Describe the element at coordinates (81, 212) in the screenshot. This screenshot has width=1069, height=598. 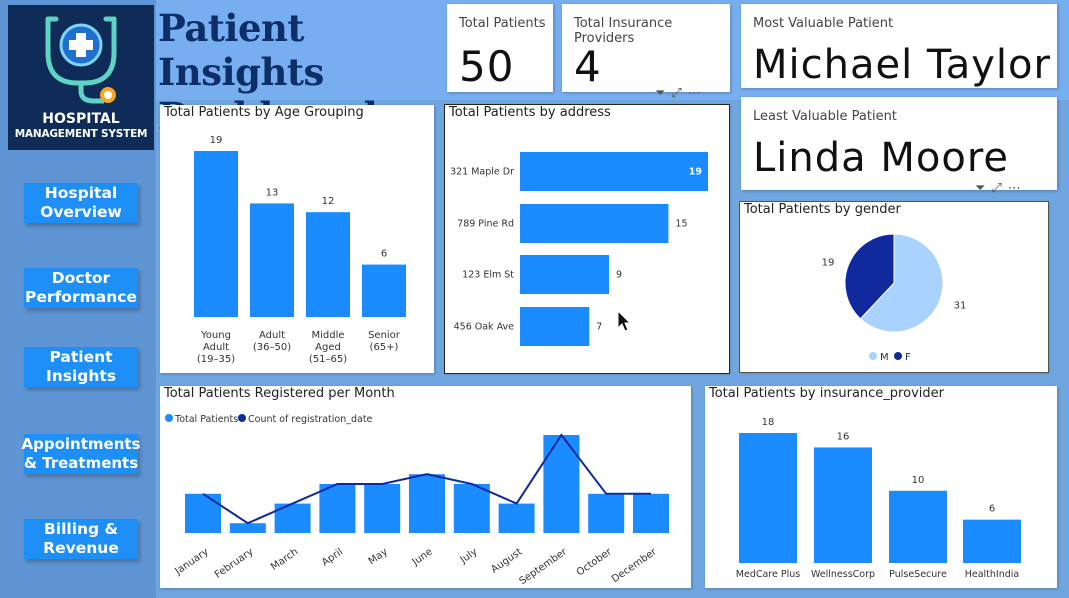
I see `nav-label-line-2: Overview` at that location.